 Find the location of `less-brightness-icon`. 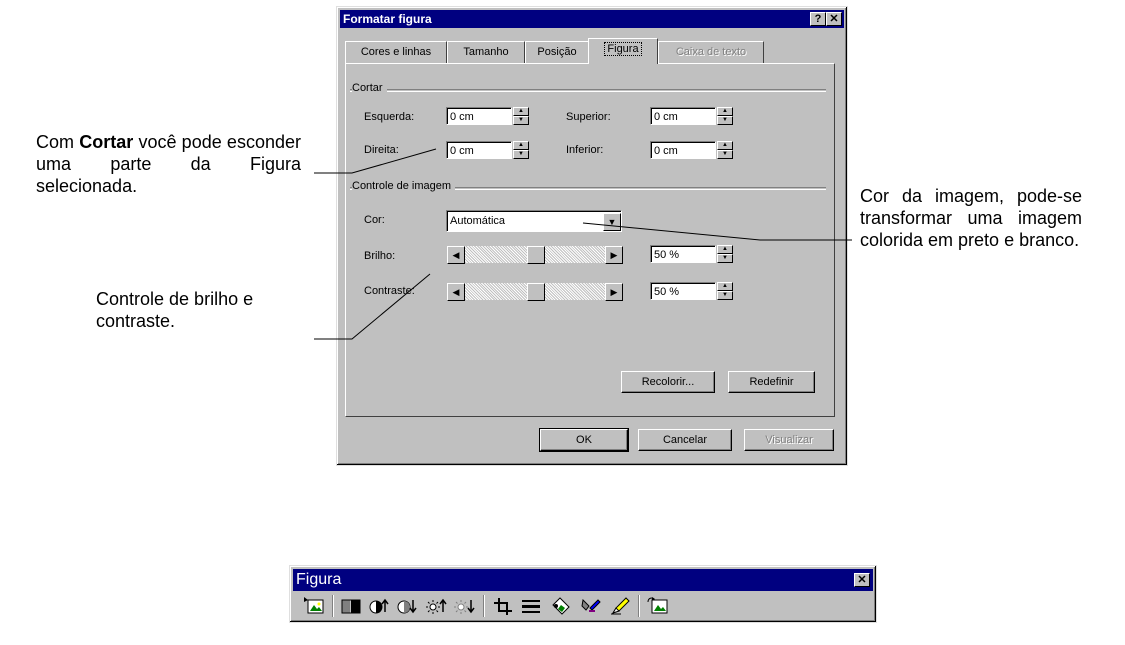

less-brightness-icon is located at coordinates (464, 606).